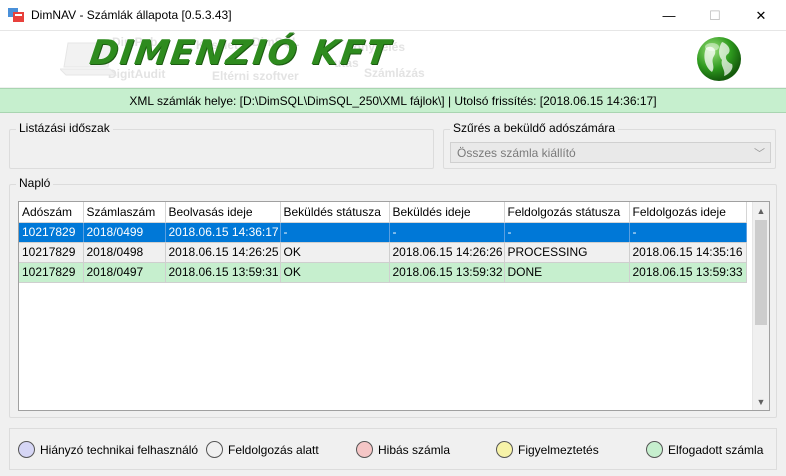 The width and height of the screenshot is (786, 476). Describe the element at coordinates (124, 232) in the screenshot. I see `cell-invoice-number: 2018/0499` at that location.